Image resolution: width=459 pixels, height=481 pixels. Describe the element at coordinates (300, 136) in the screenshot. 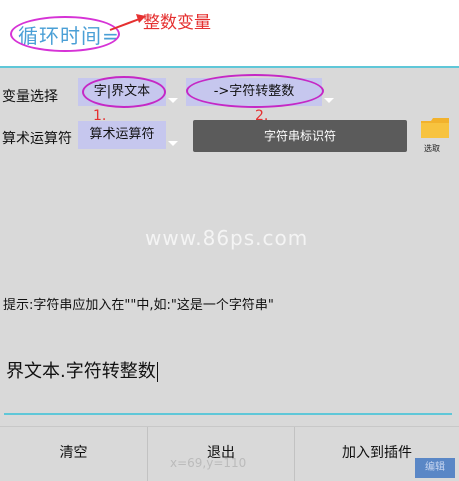

I see `string-identifier-button: 字符串标识符` at that location.